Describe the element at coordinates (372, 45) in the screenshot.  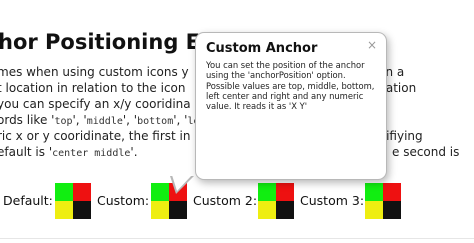
I see `close-icon: ×` at that location.